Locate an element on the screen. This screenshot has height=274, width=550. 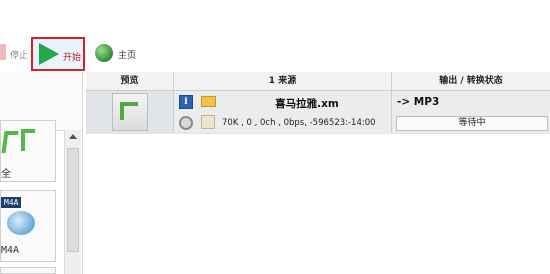
clip-icon is located at coordinates (208, 122).